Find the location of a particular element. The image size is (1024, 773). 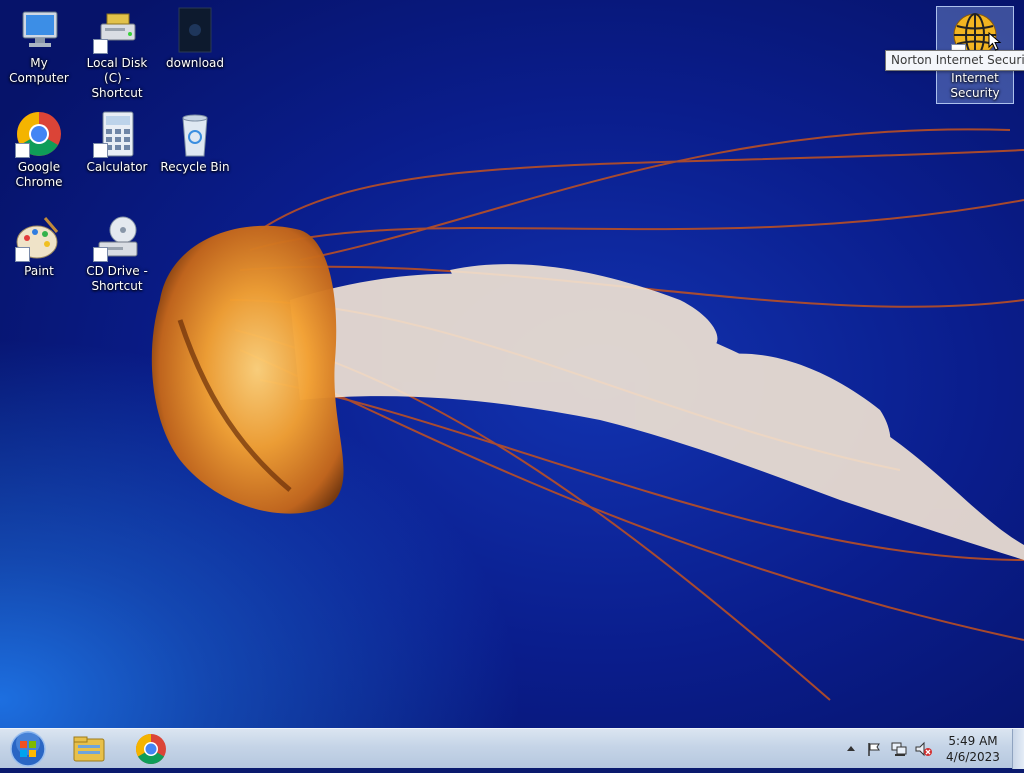

system-clock: 5:49 AM 4/6/2023 is located at coordinates (973, 749).